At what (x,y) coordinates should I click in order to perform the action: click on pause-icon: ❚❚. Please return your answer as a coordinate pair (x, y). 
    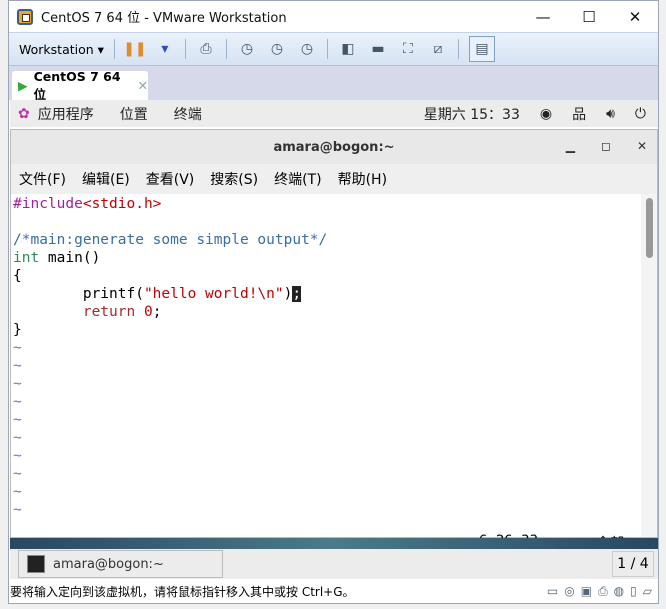
    Looking at the image, I should click on (134, 49).